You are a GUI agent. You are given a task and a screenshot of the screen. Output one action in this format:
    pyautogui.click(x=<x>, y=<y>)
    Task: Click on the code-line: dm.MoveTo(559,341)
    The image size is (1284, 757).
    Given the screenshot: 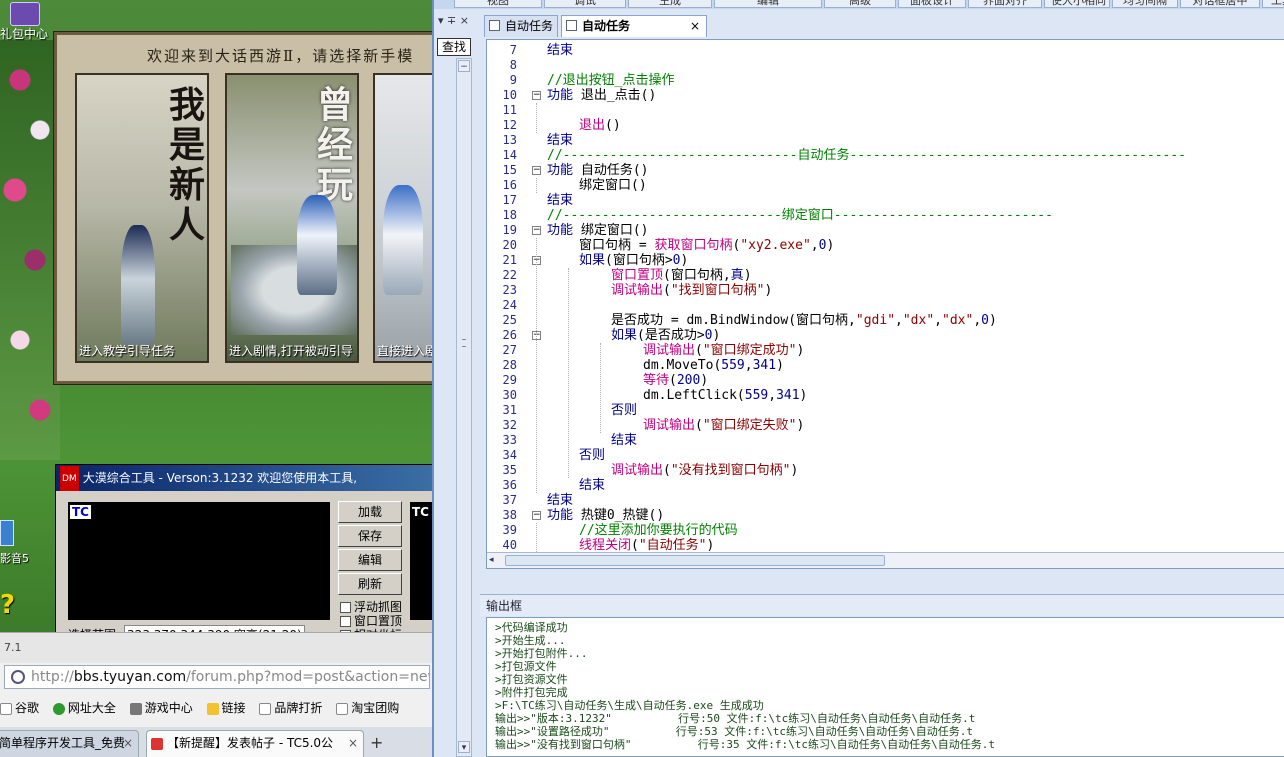 What is the action you would take?
    pyautogui.click(x=713, y=365)
    